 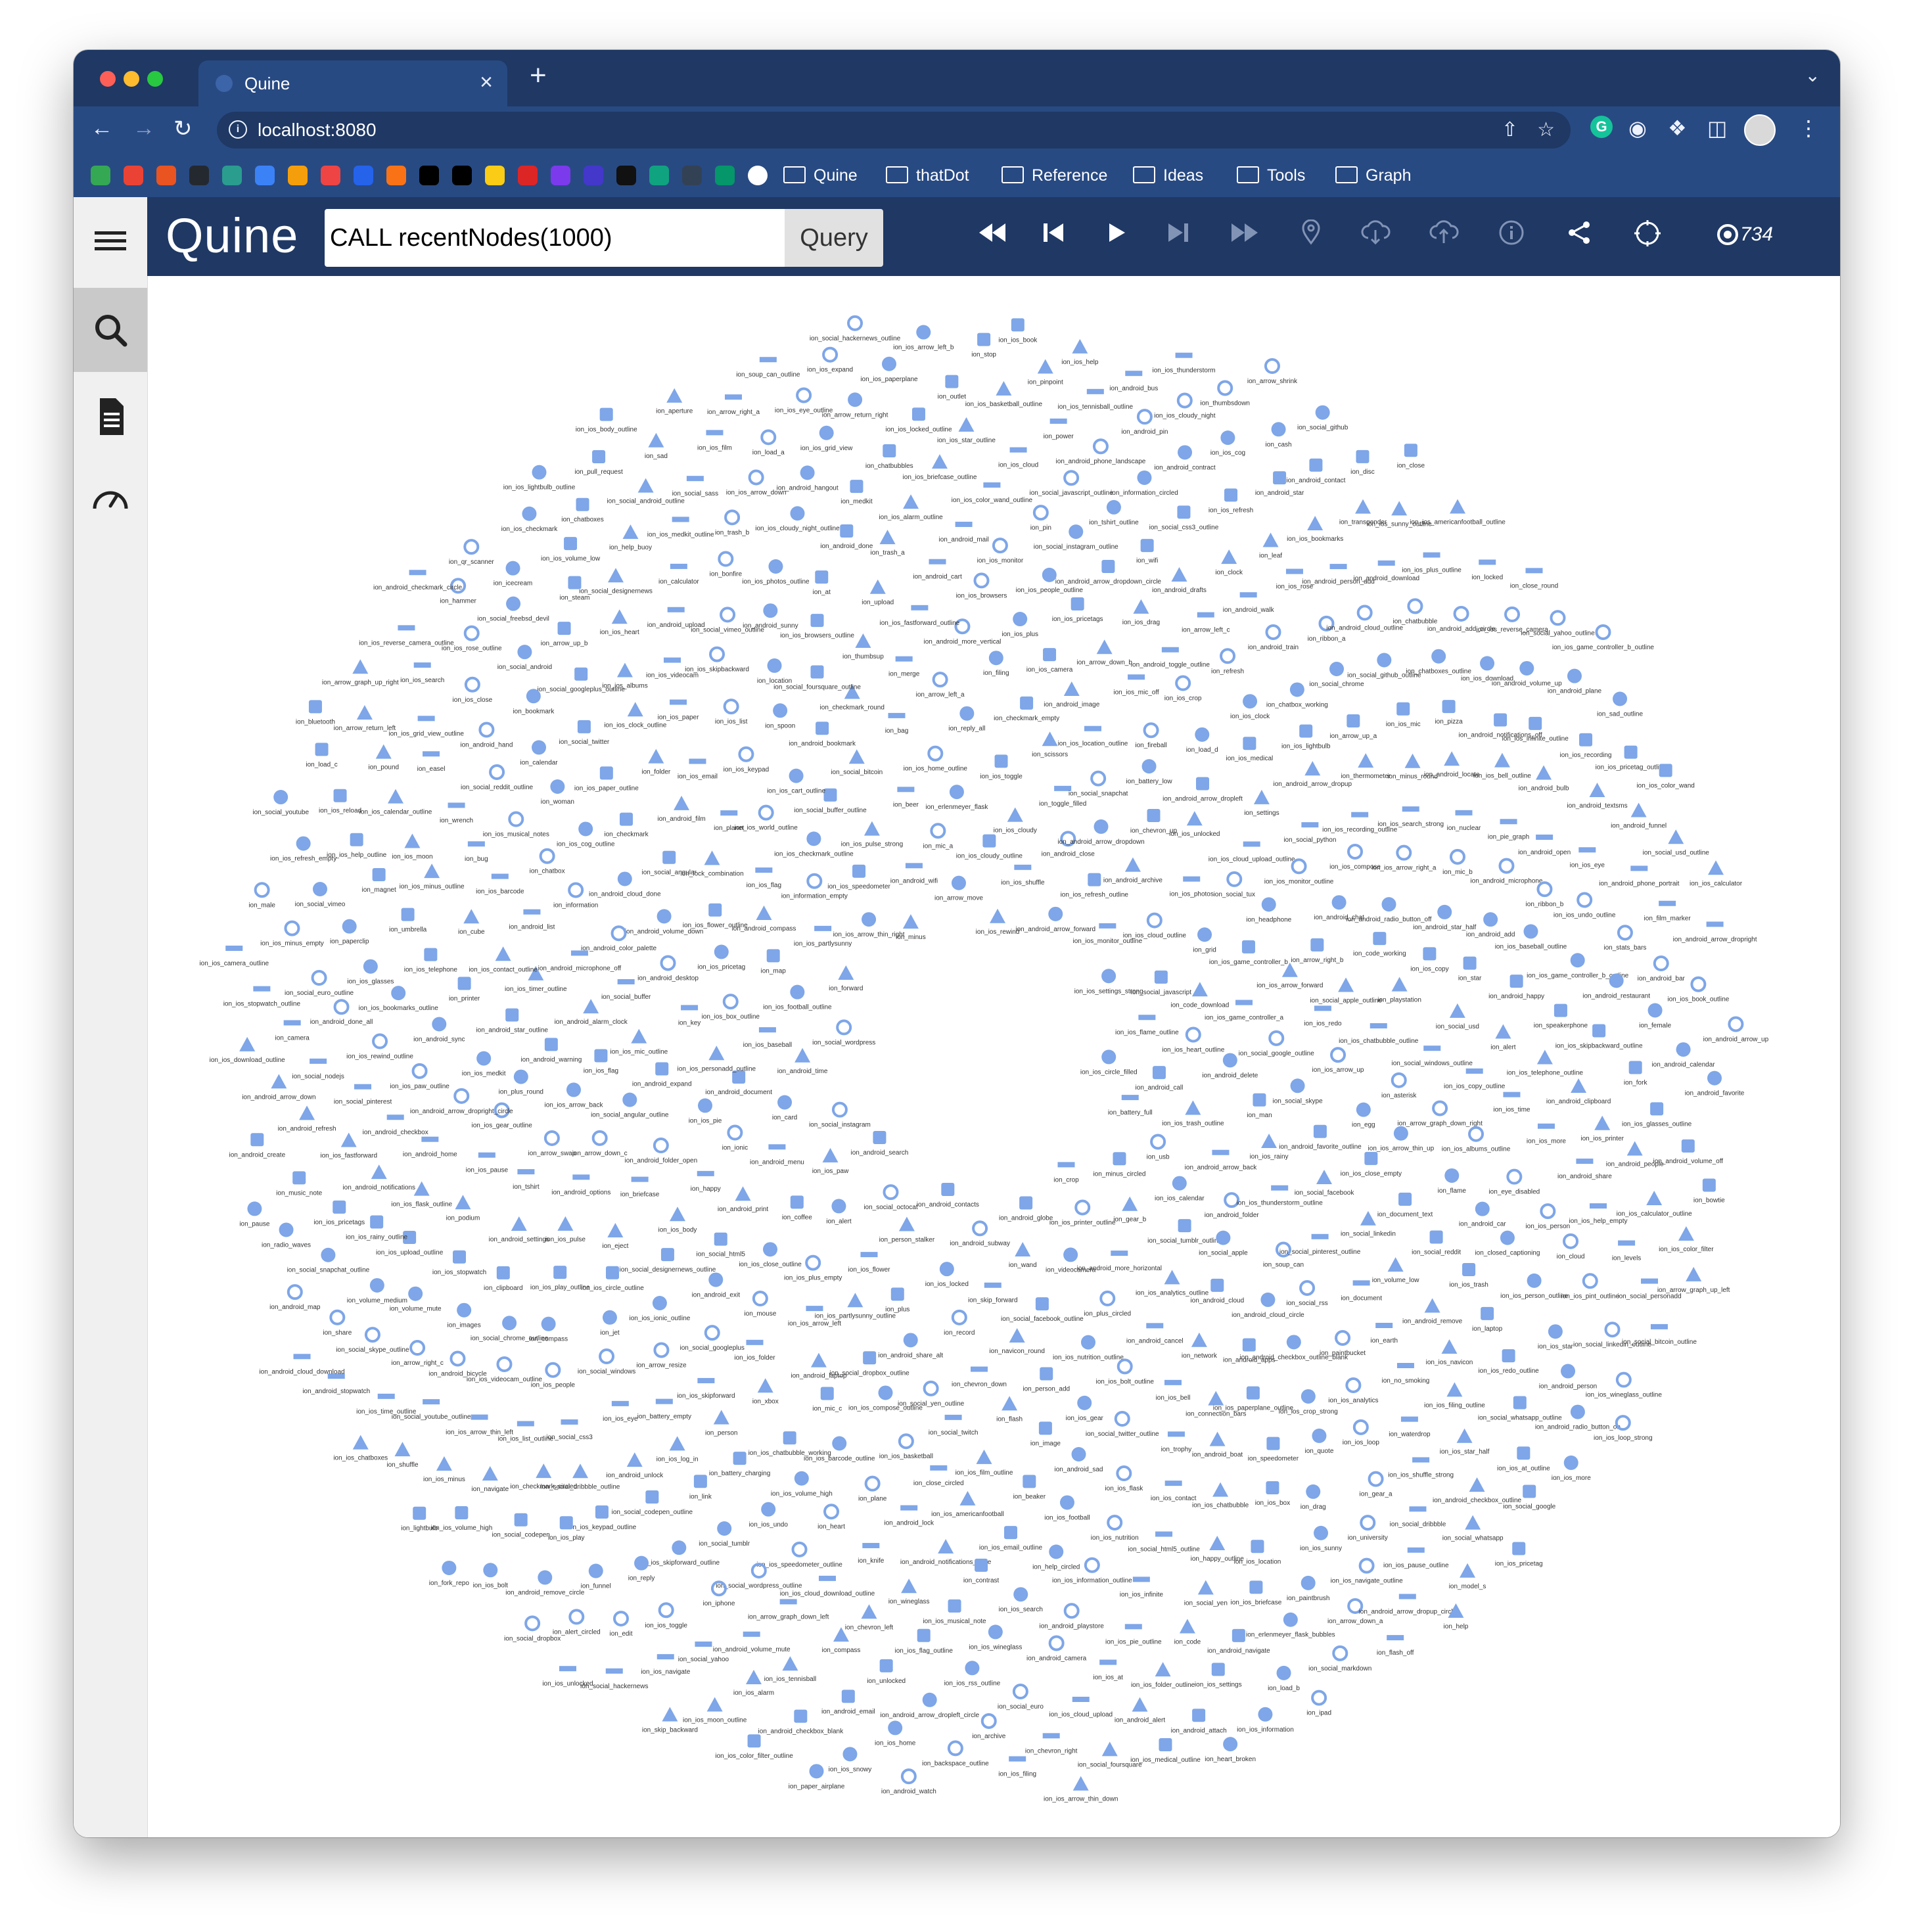 I want to click on graph-node: ion_ios_information_outline, so click(x=1092, y=1571).